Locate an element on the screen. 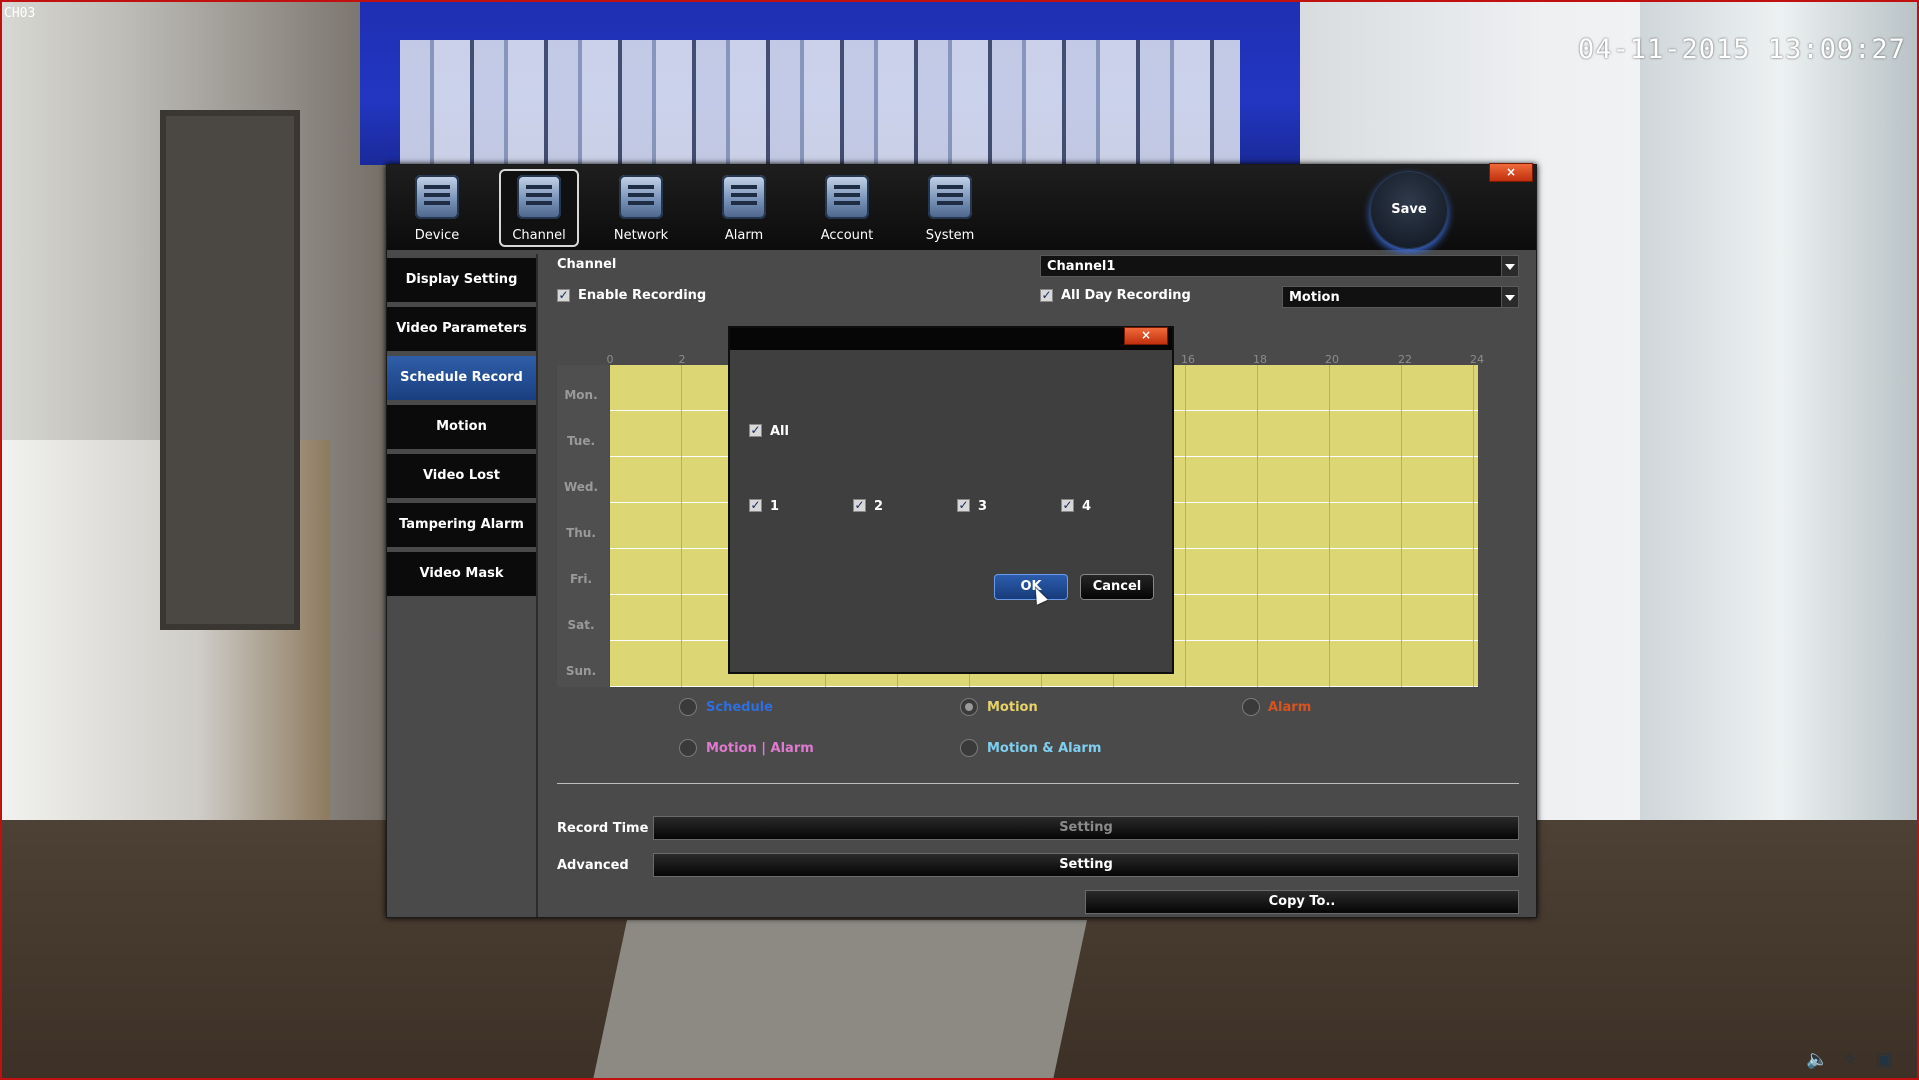 The height and width of the screenshot is (1080, 1919). all-label: All is located at coordinates (779, 431).